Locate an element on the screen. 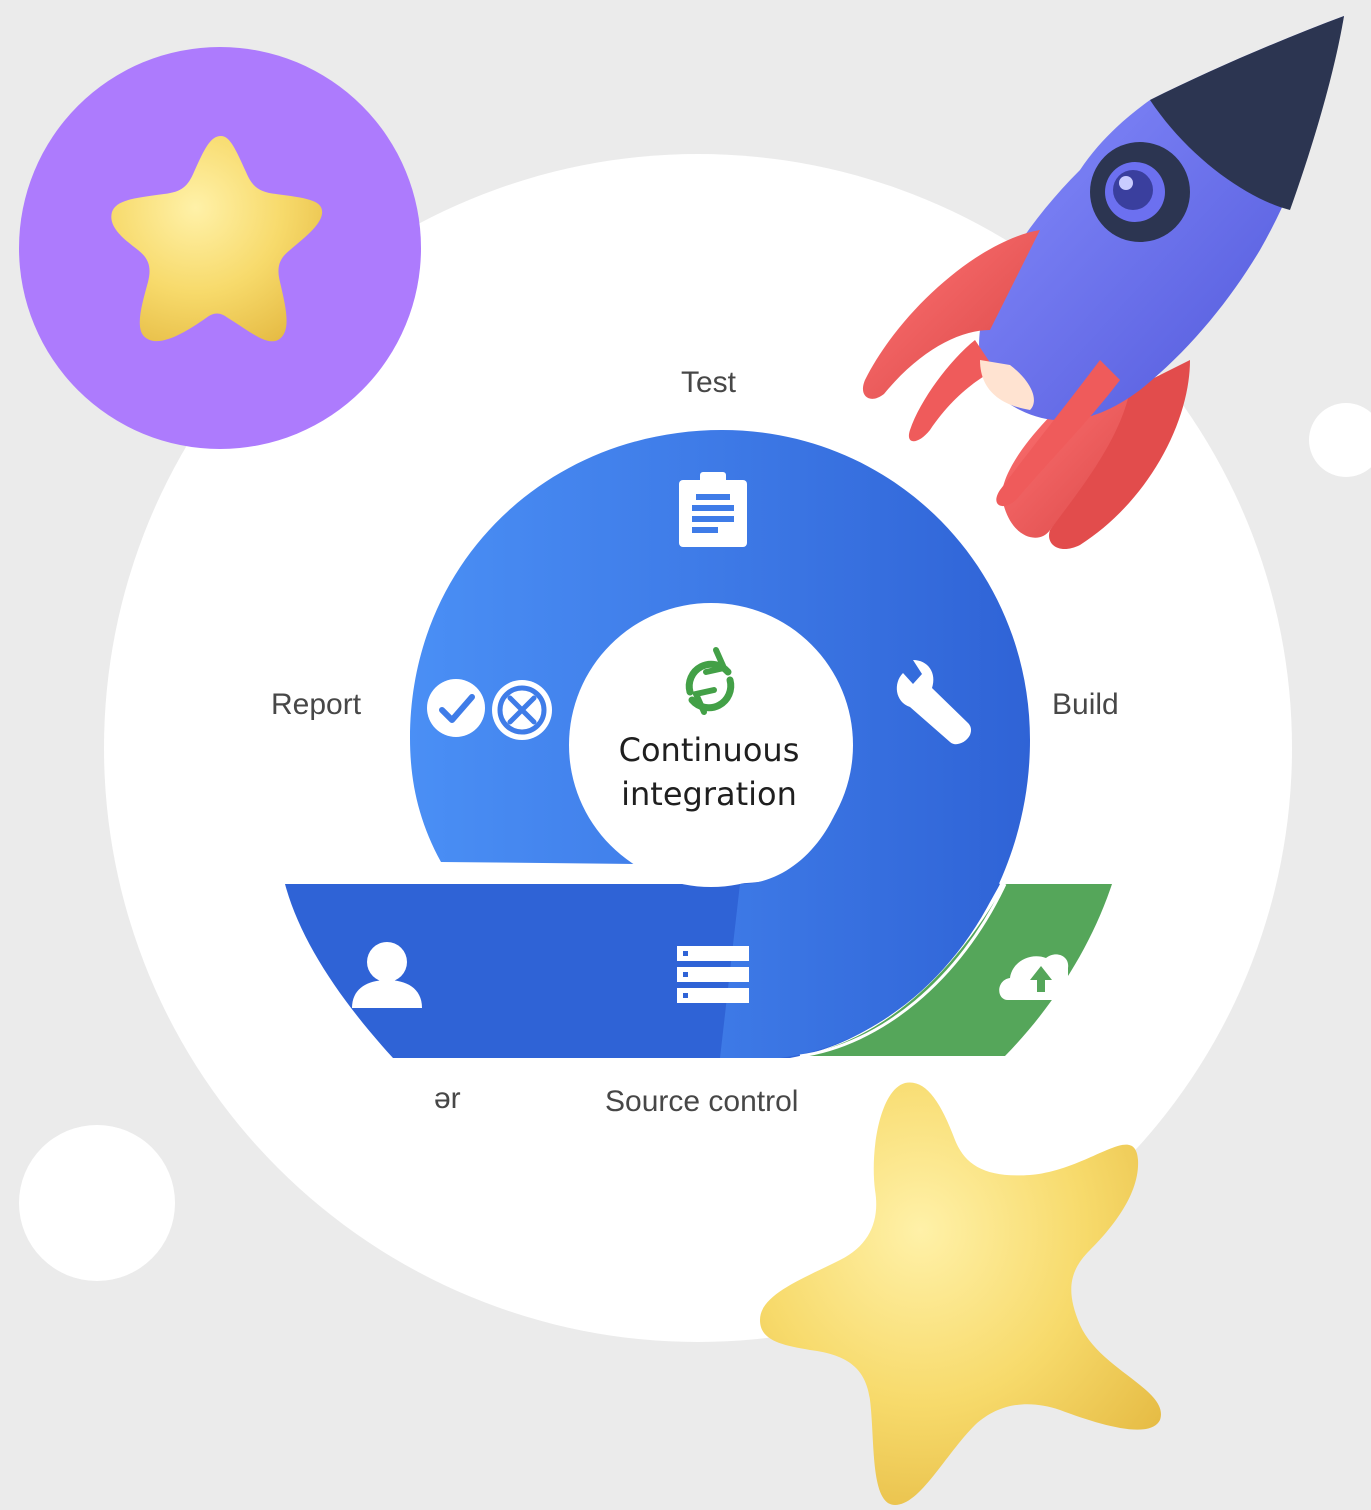 This screenshot has height=1510, width=1371. check-icon is located at coordinates (456, 708).